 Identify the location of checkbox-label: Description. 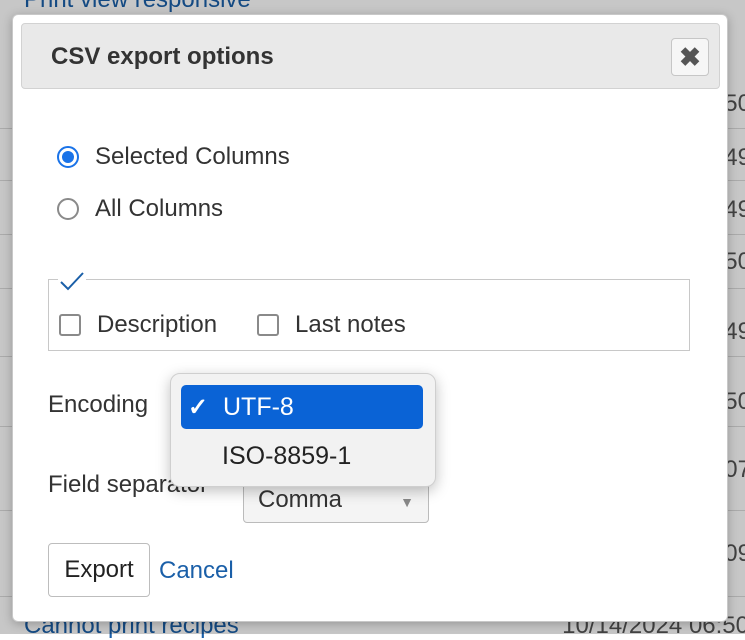
(157, 324).